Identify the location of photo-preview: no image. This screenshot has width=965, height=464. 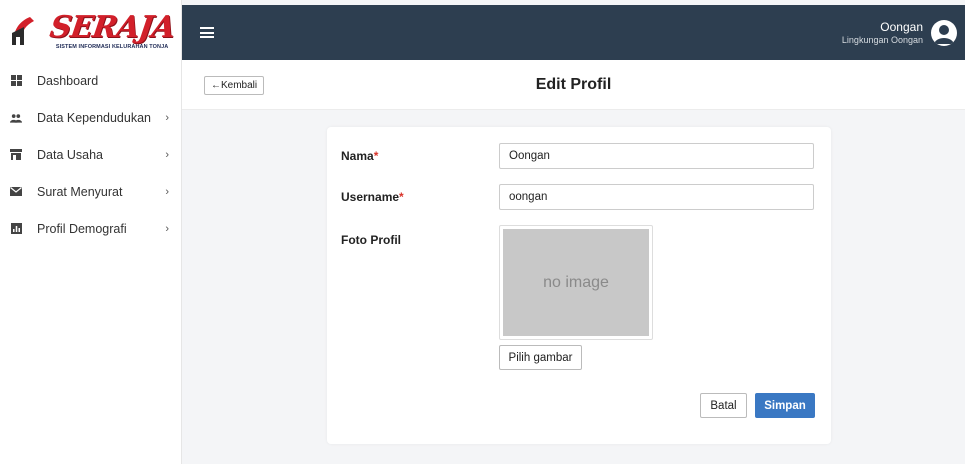
(576, 282).